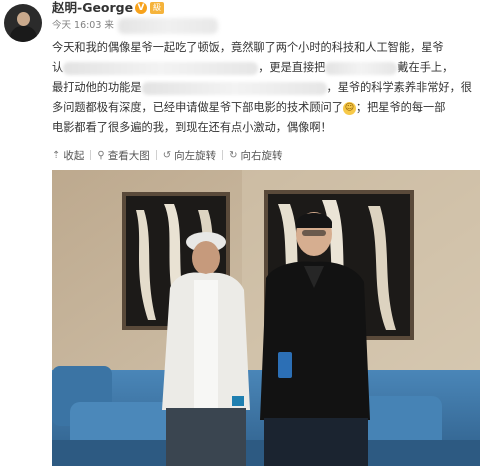 The image size is (487, 466). Describe the element at coordinates (128, 155) in the screenshot. I see `view-large-label: 查看大图` at that location.